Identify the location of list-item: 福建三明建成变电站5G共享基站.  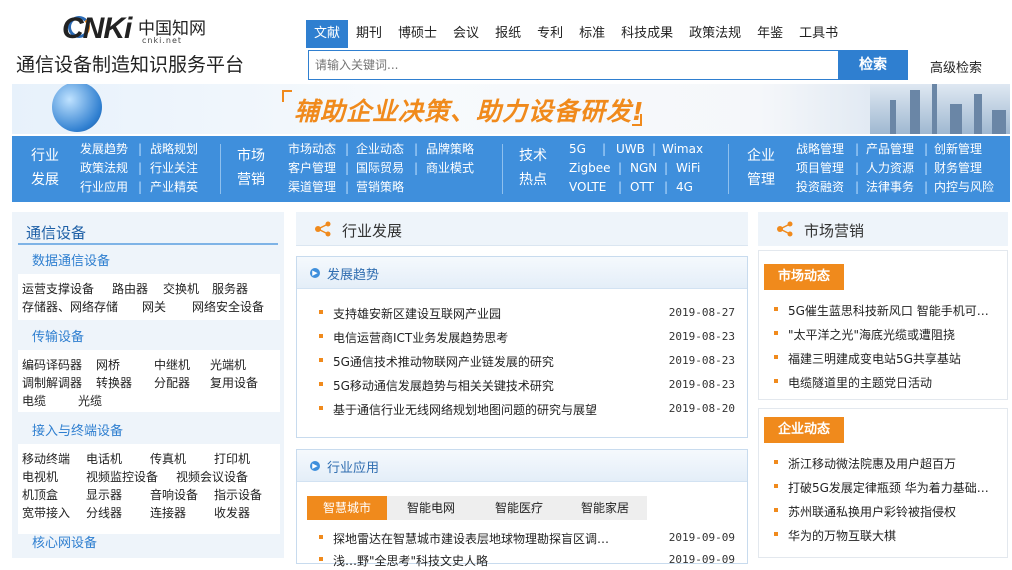
(886, 358).